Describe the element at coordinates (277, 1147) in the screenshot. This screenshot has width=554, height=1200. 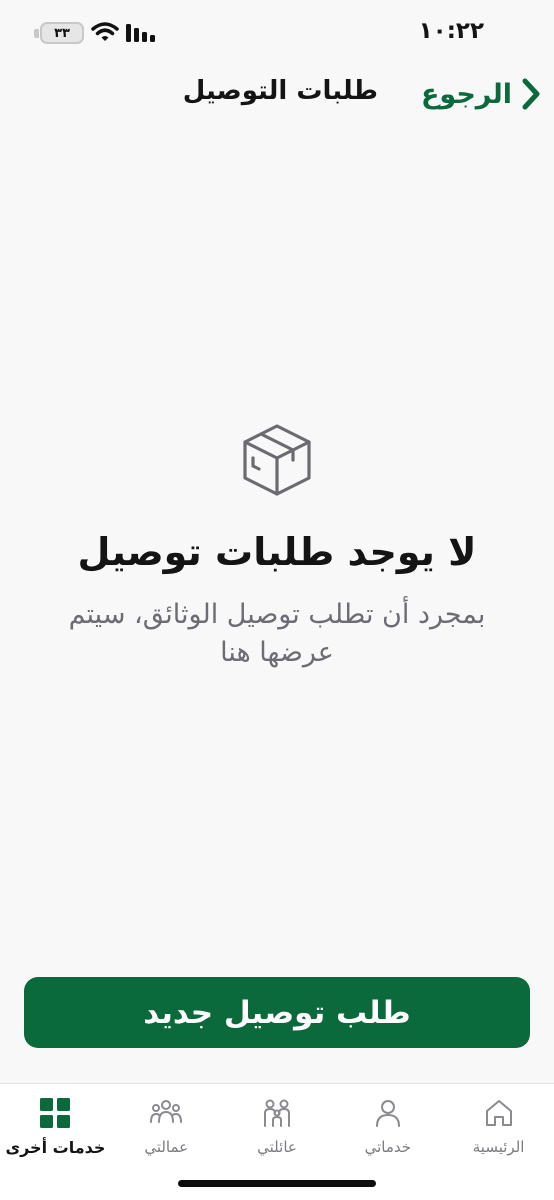
I see `tab-label: عائلتي` at that location.